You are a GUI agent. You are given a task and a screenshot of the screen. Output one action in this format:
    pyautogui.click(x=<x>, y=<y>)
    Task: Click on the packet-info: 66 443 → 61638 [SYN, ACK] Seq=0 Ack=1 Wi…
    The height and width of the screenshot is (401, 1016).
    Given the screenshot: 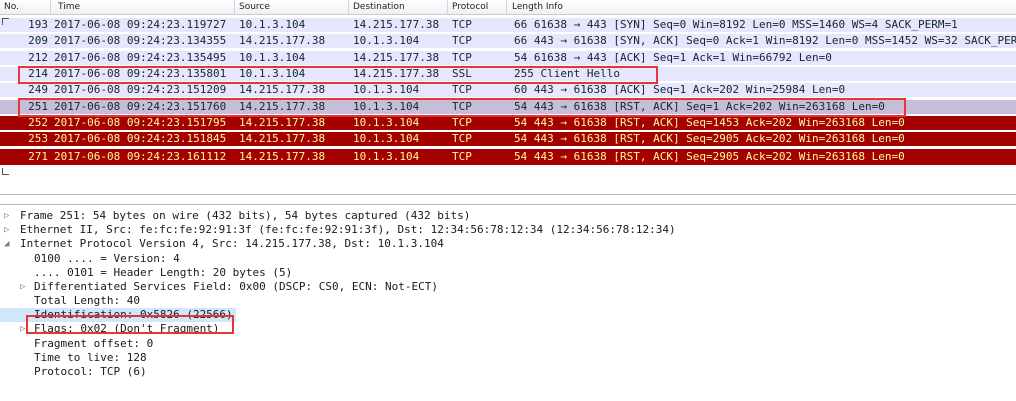 What is the action you would take?
    pyautogui.click(x=765, y=40)
    